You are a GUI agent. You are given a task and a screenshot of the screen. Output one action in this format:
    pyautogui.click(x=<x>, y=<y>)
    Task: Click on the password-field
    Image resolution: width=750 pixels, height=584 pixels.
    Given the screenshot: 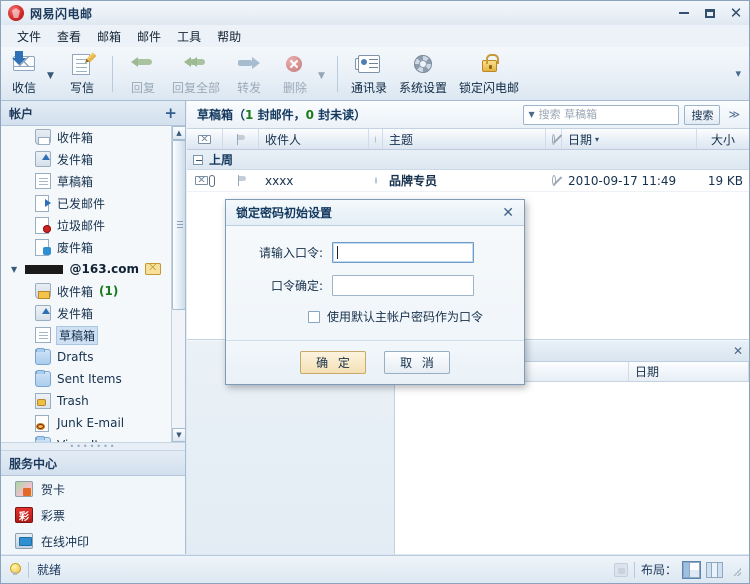 What is the action you would take?
    pyautogui.click(x=403, y=252)
    